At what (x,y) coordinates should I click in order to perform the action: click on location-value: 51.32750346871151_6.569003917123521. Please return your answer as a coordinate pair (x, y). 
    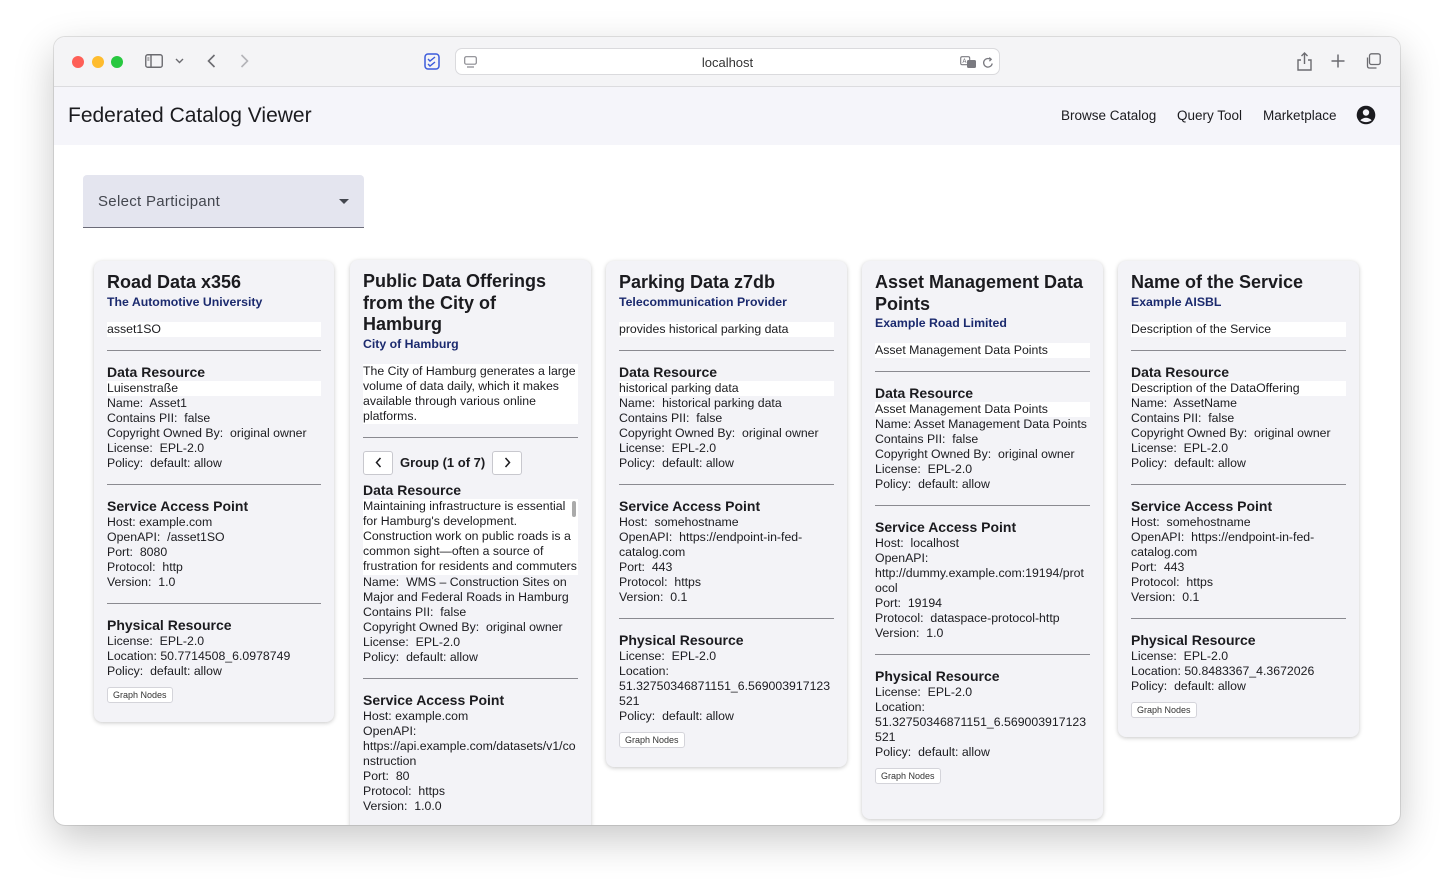
    Looking at the image, I should click on (981, 729).